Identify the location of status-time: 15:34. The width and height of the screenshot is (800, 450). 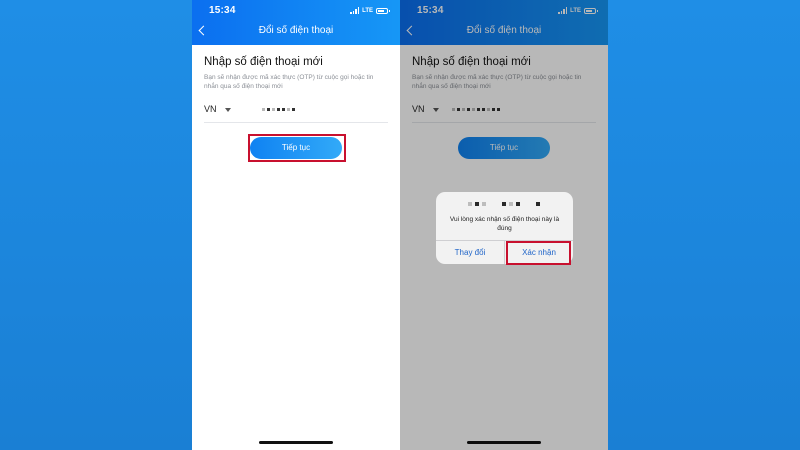
(222, 10).